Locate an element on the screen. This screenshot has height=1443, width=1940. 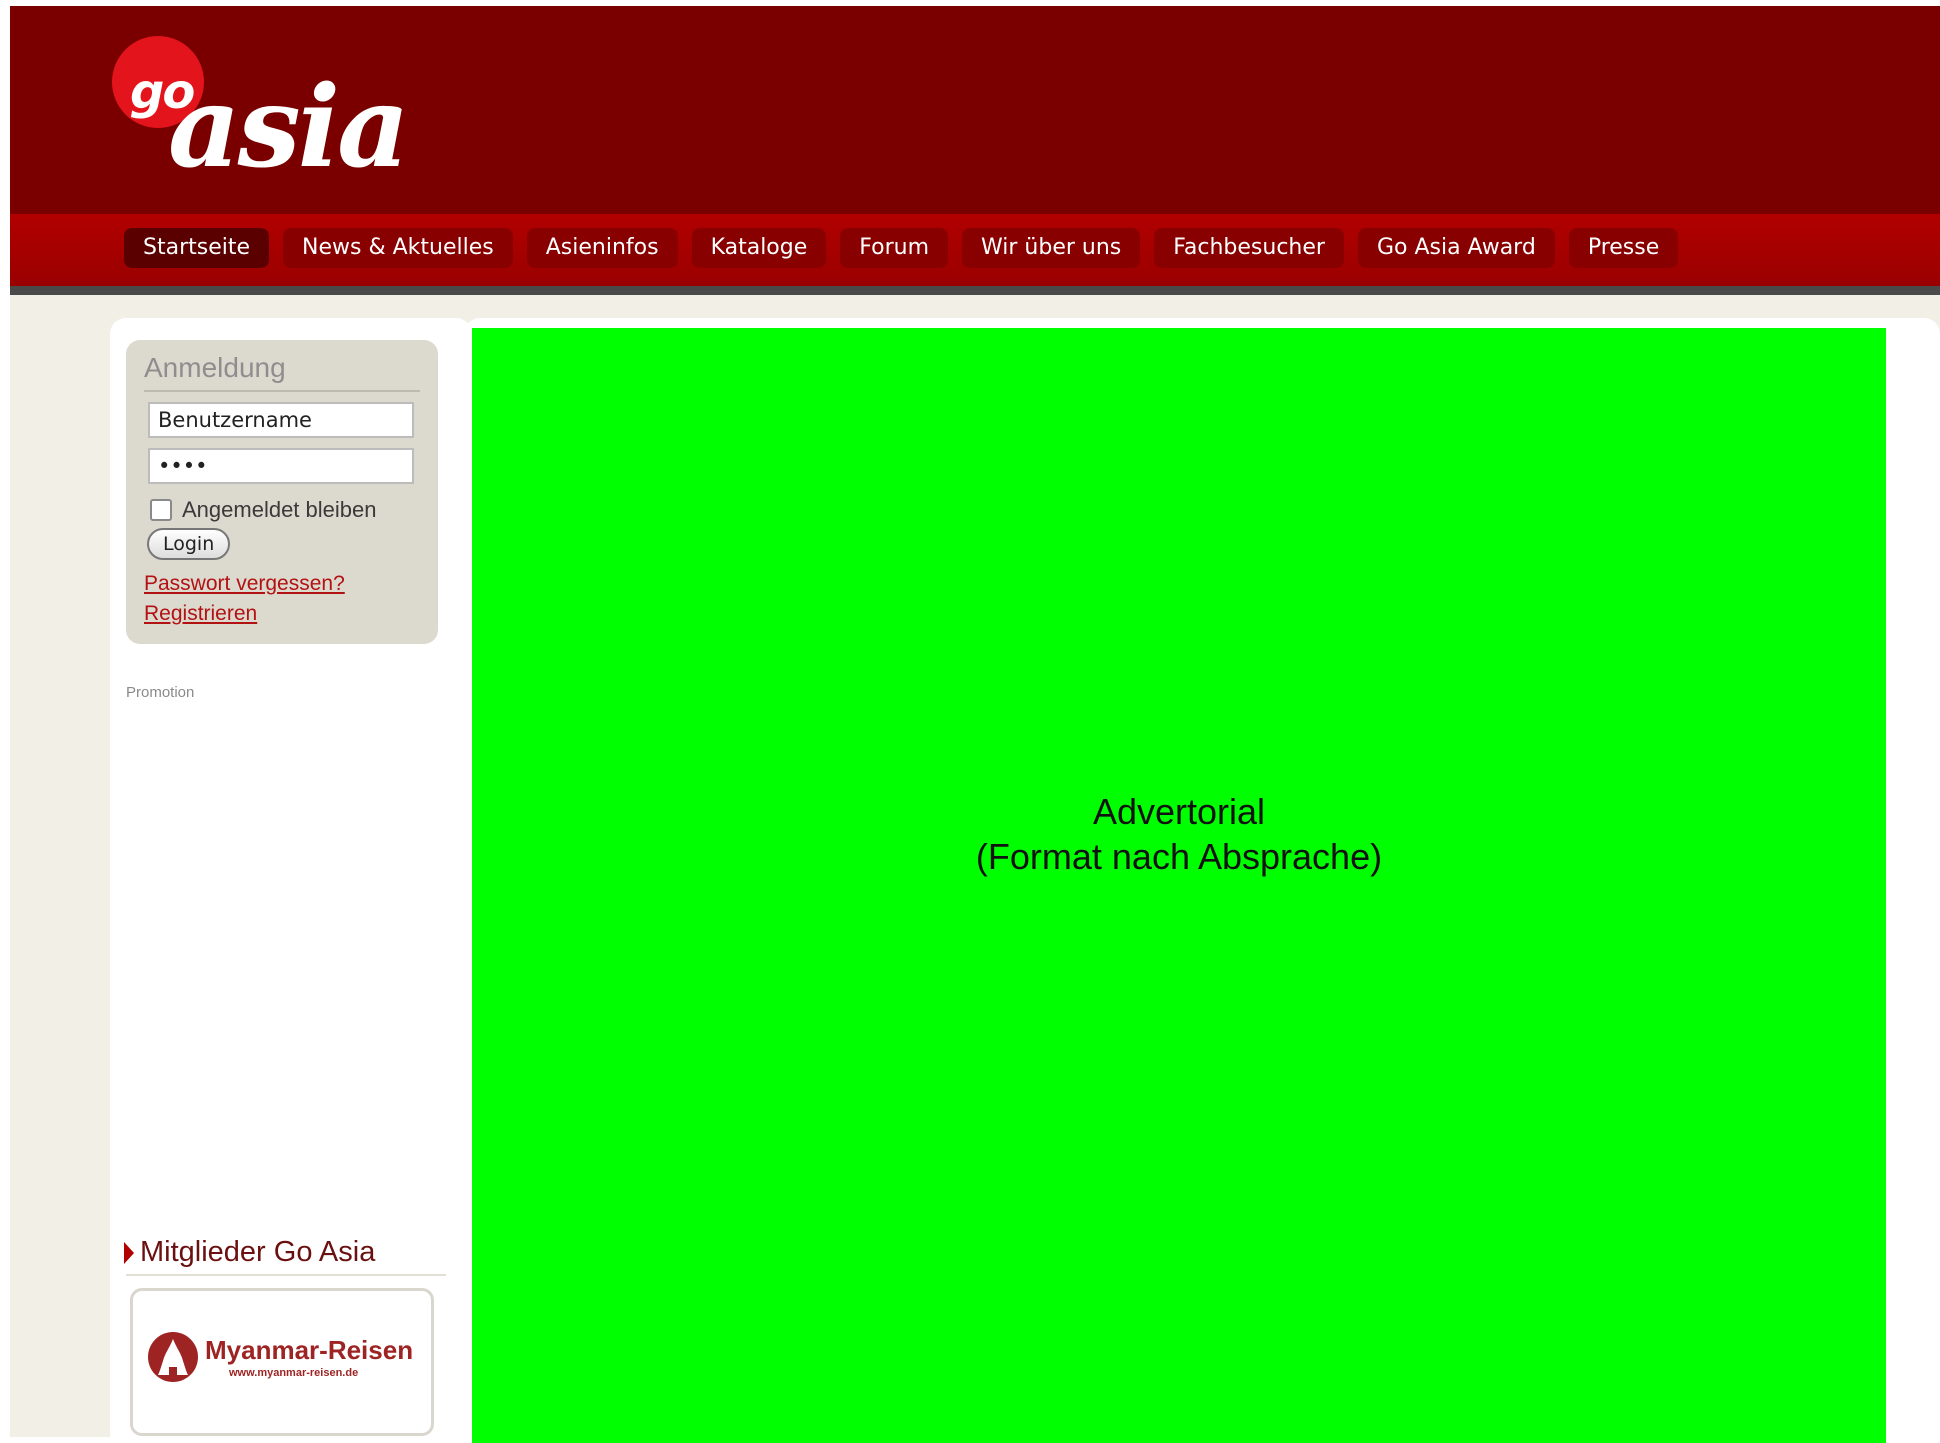
forgot-password-link: Passwort vergessen? is located at coordinates (244, 584).